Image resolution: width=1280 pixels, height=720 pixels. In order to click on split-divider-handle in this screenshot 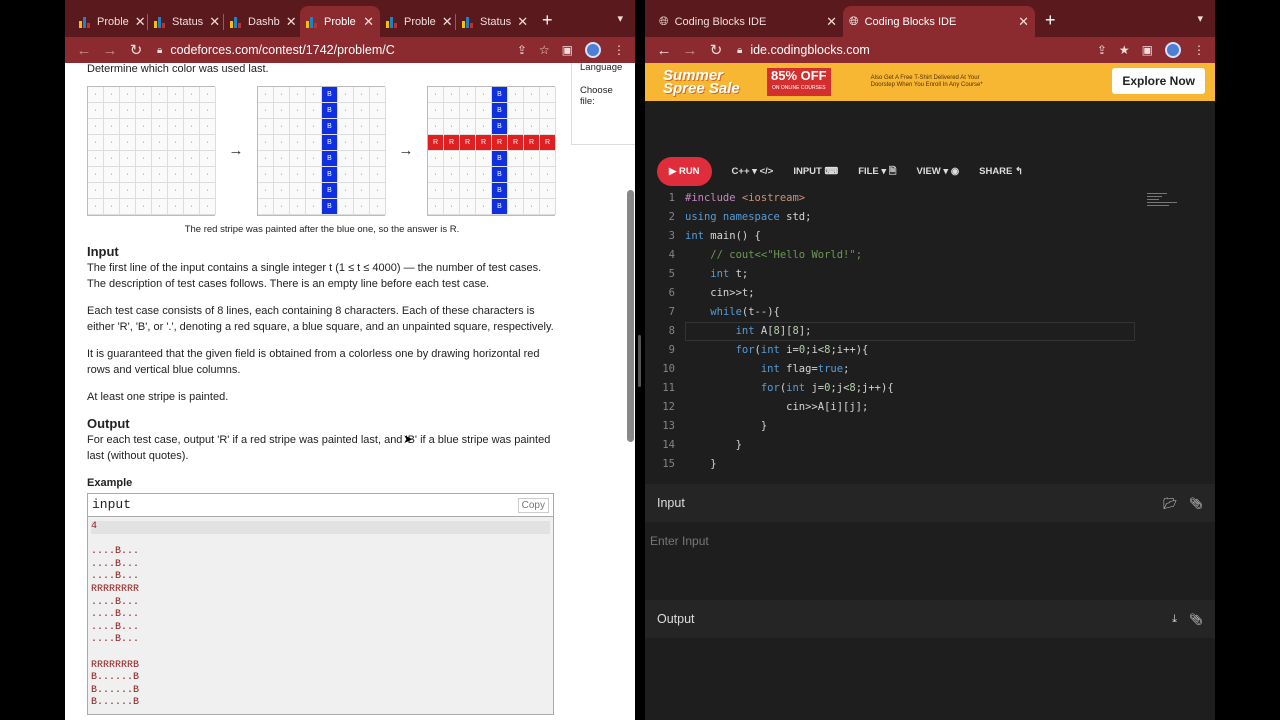, I will do `click(639, 361)`.